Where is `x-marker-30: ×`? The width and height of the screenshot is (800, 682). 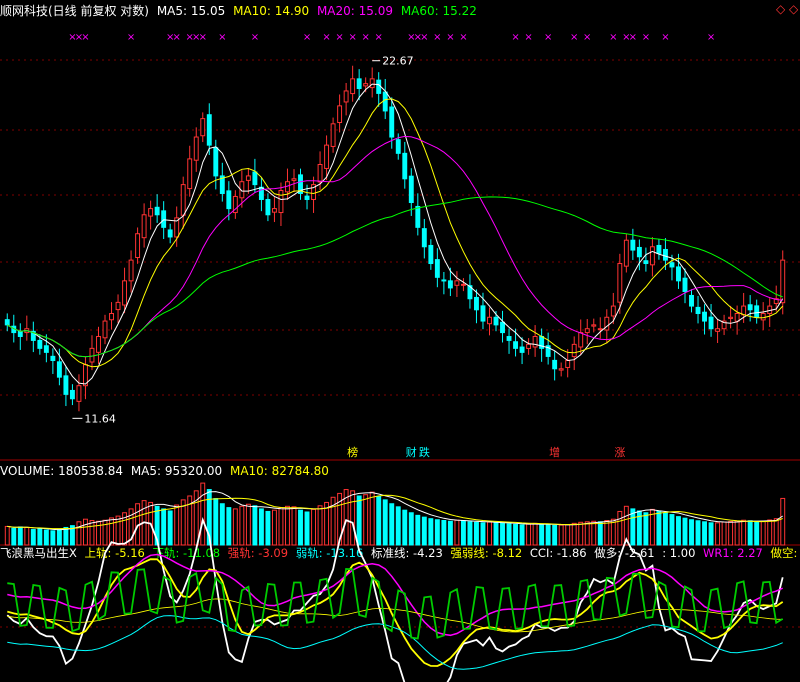 x-marker-30: × is located at coordinates (633, 37).